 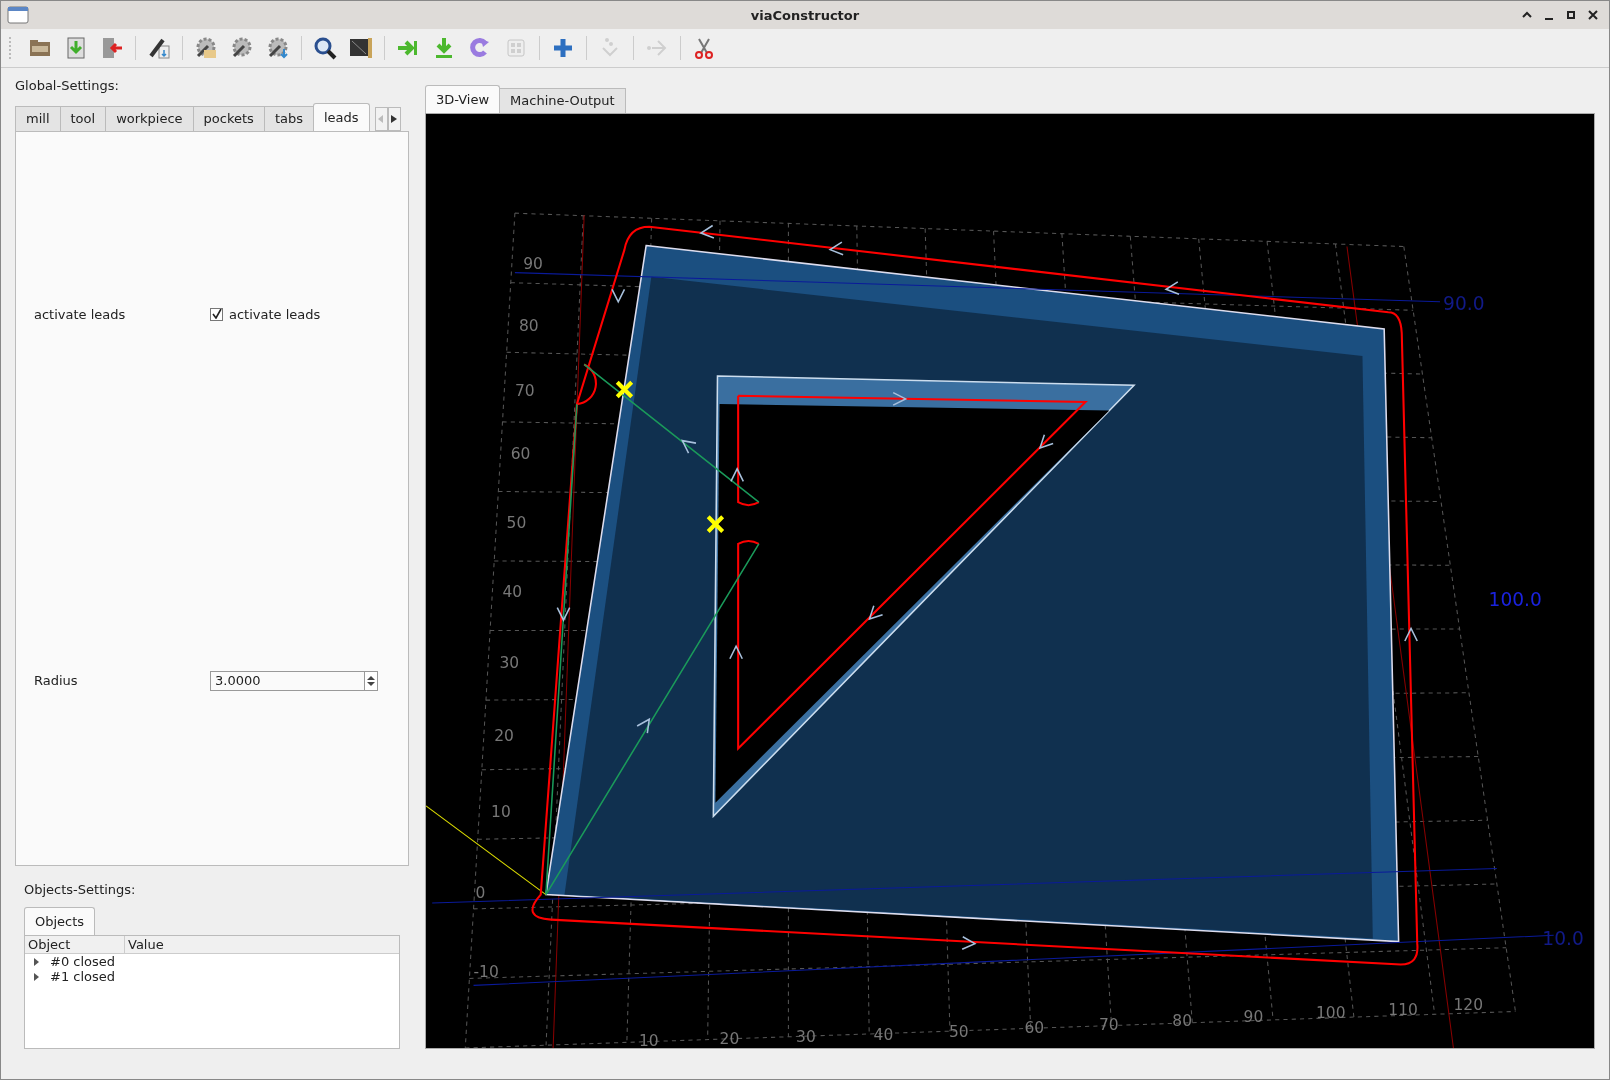 What do you see at coordinates (83, 118) in the screenshot?
I see `settings-tab: tool` at bounding box center [83, 118].